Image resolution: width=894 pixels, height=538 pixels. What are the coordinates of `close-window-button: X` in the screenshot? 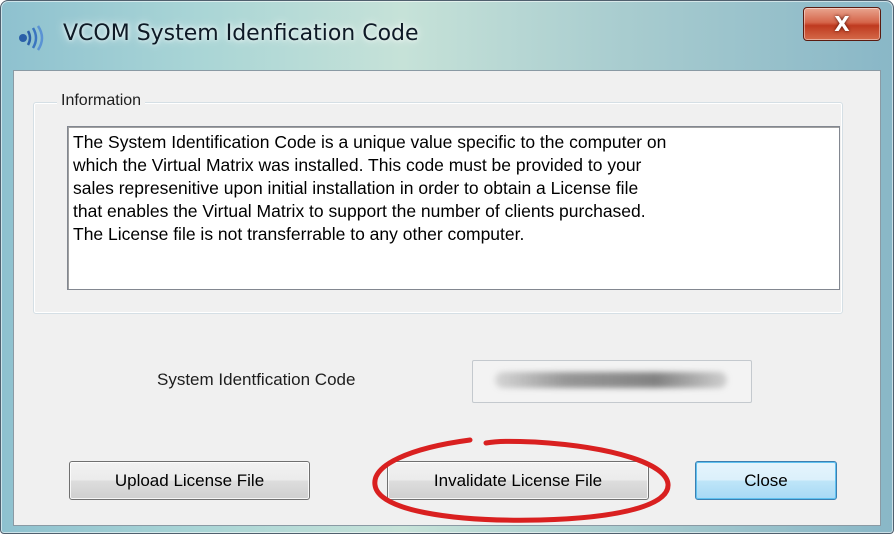 It's located at (842, 24).